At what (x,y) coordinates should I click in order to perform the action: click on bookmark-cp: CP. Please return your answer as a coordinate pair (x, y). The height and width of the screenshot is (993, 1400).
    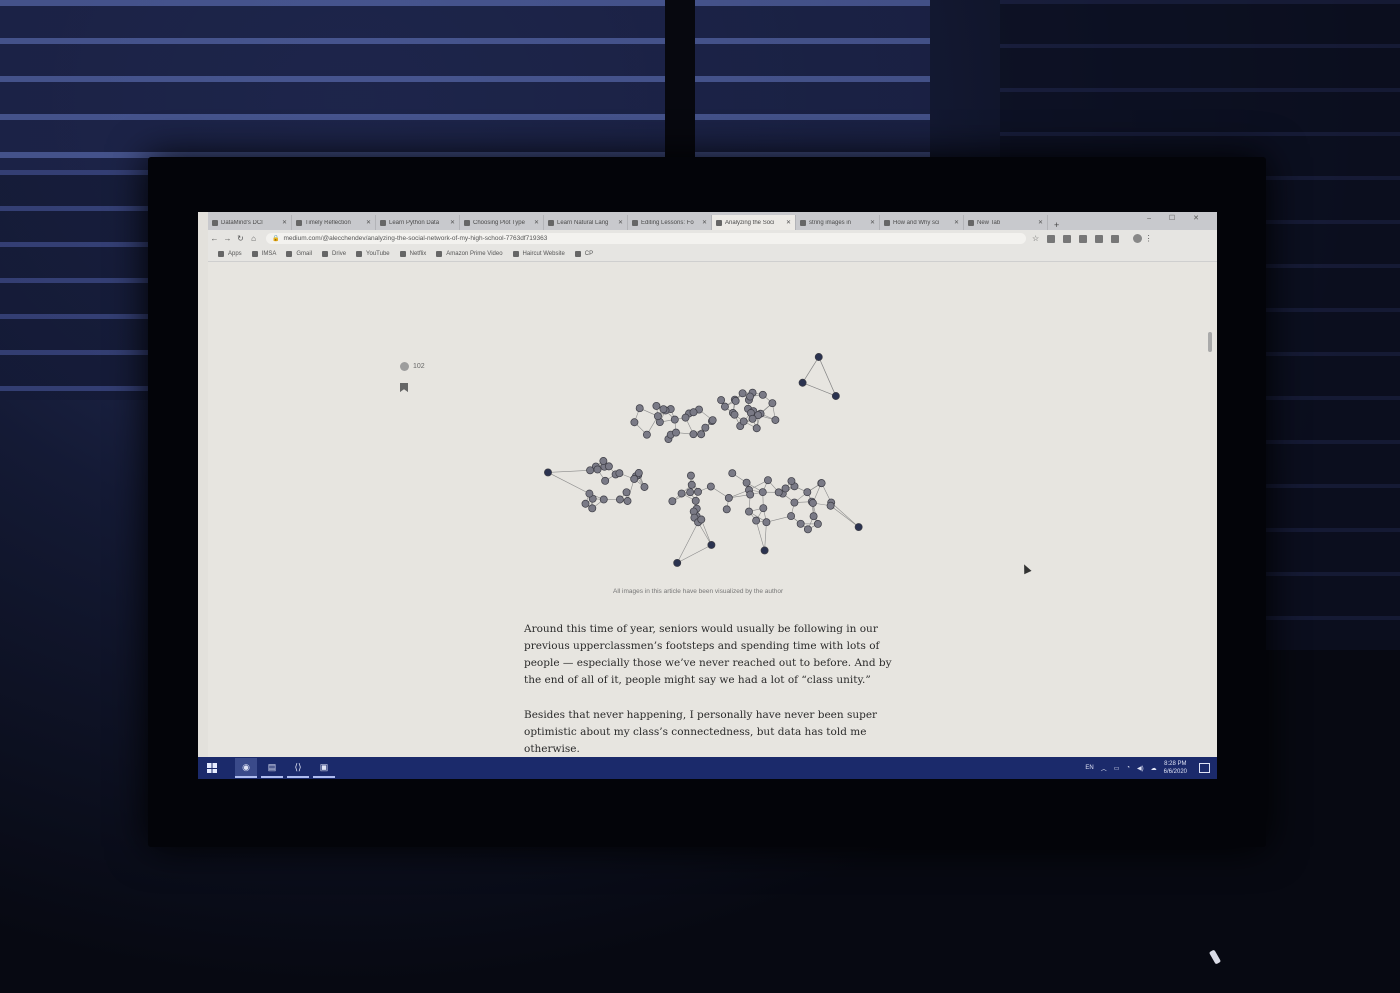
    Looking at the image, I should click on (583, 254).